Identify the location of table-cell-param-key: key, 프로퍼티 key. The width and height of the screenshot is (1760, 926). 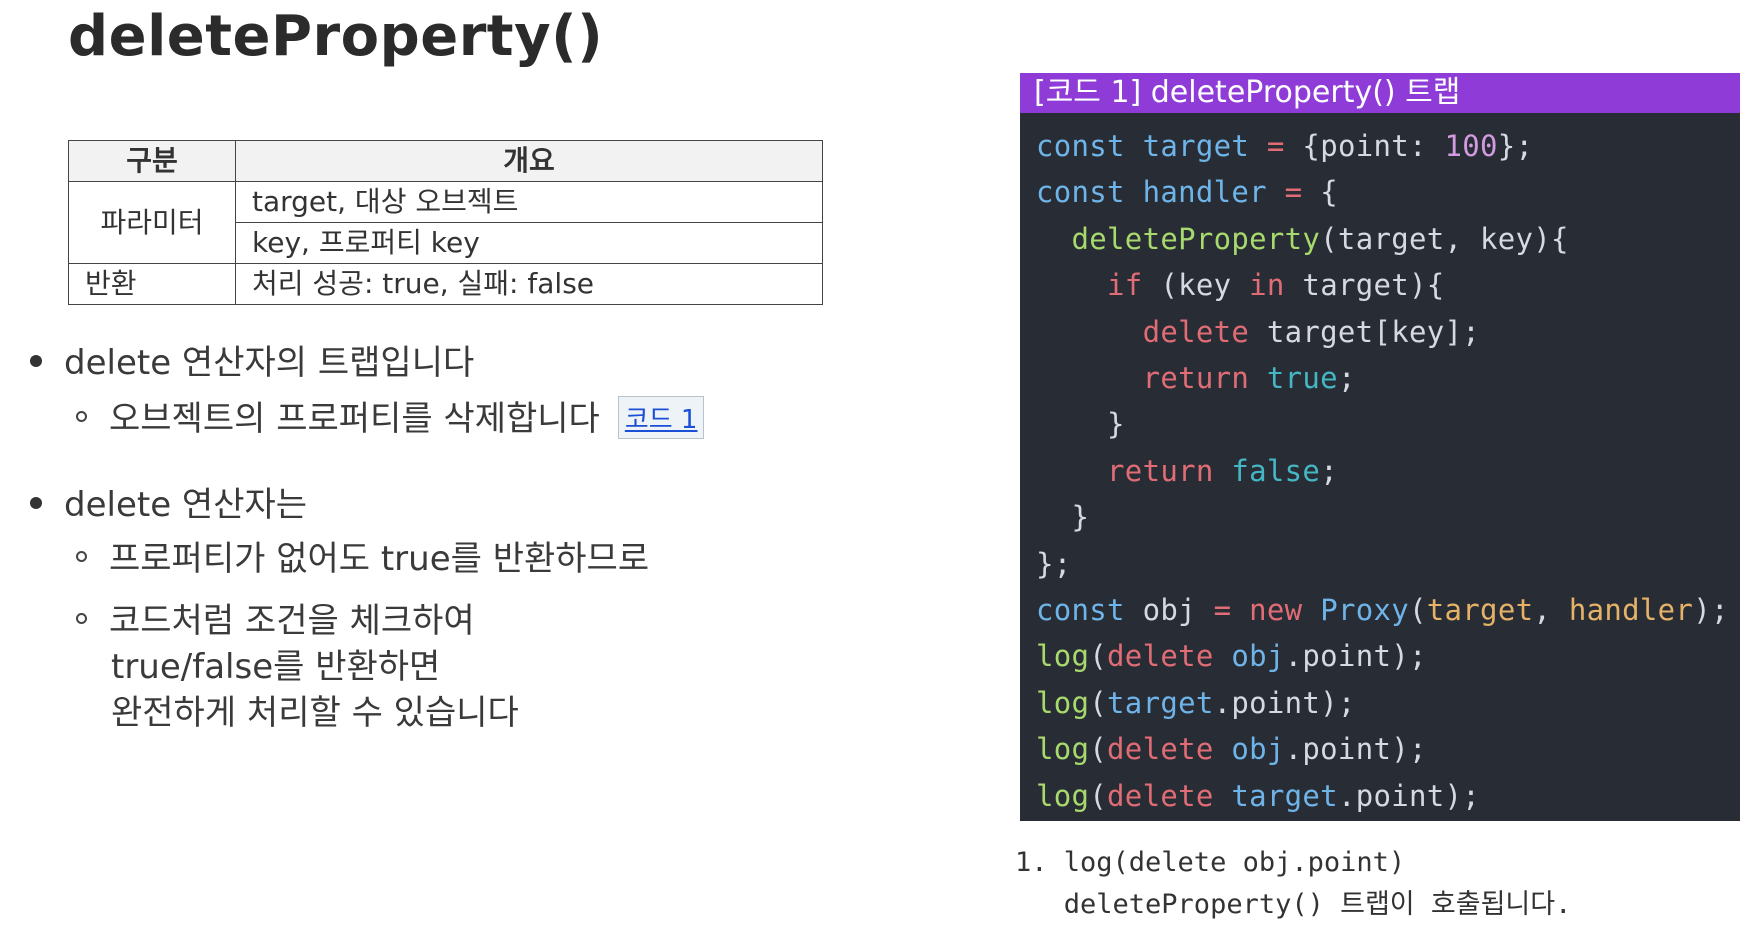
(529, 243).